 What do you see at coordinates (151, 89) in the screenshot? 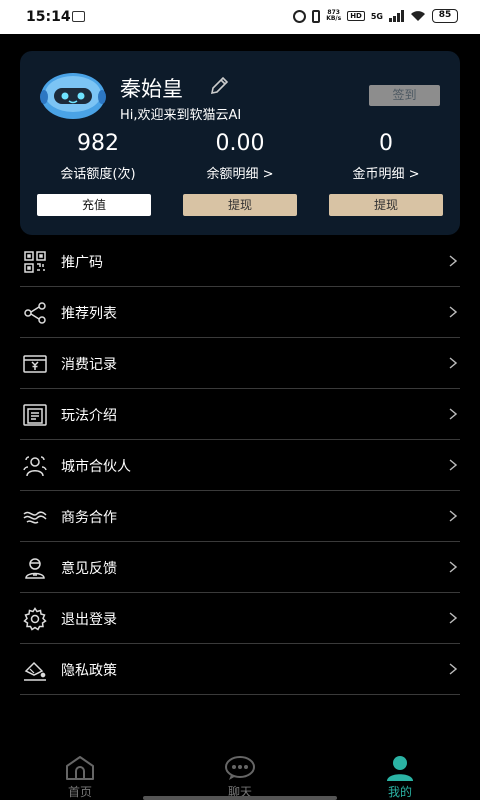
I see `user-name: 秦始皇` at bounding box center [151, 89].